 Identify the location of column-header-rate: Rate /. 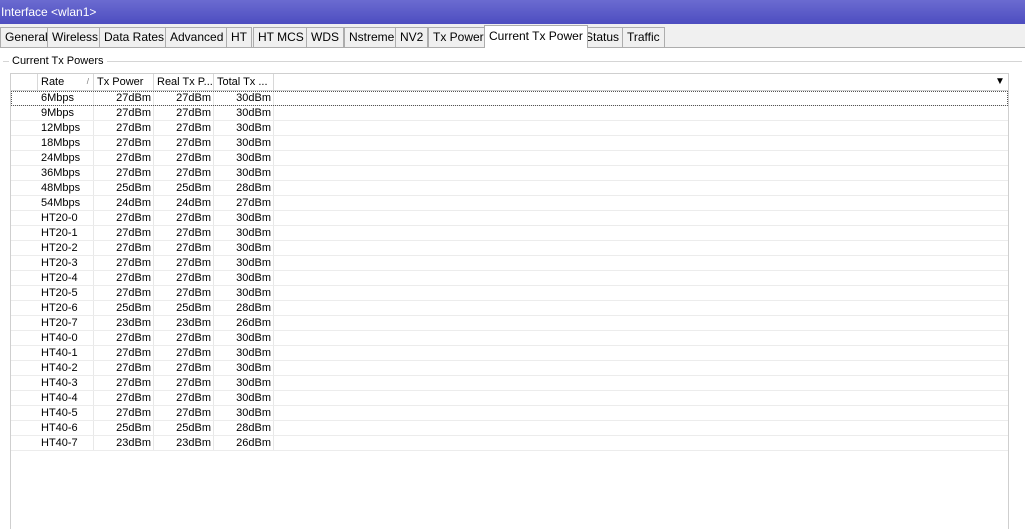
(66, 82).